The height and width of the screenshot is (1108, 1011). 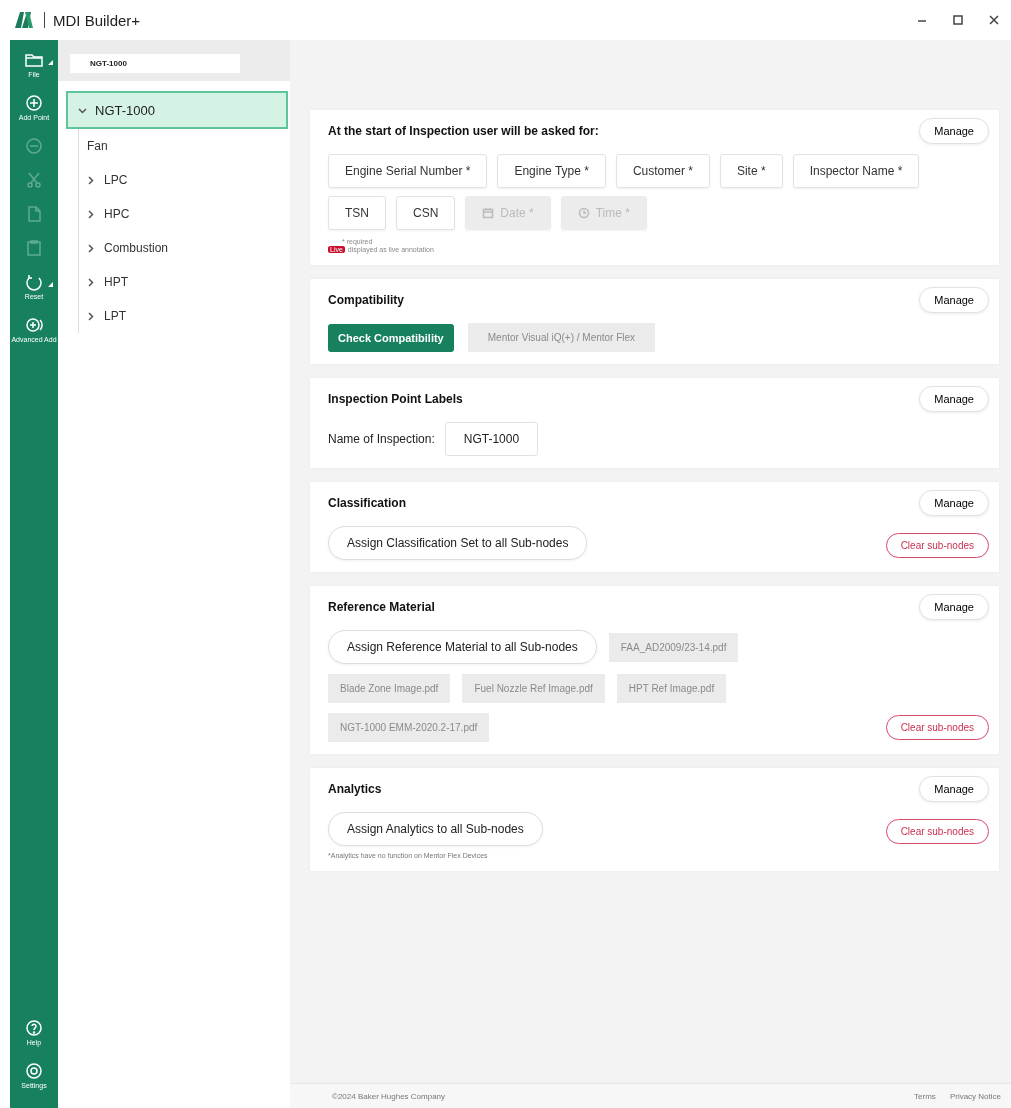 What do you see at coordinates (994, 20) in the screenshot?
I see `close-icon` at bounding box center [994, 20].